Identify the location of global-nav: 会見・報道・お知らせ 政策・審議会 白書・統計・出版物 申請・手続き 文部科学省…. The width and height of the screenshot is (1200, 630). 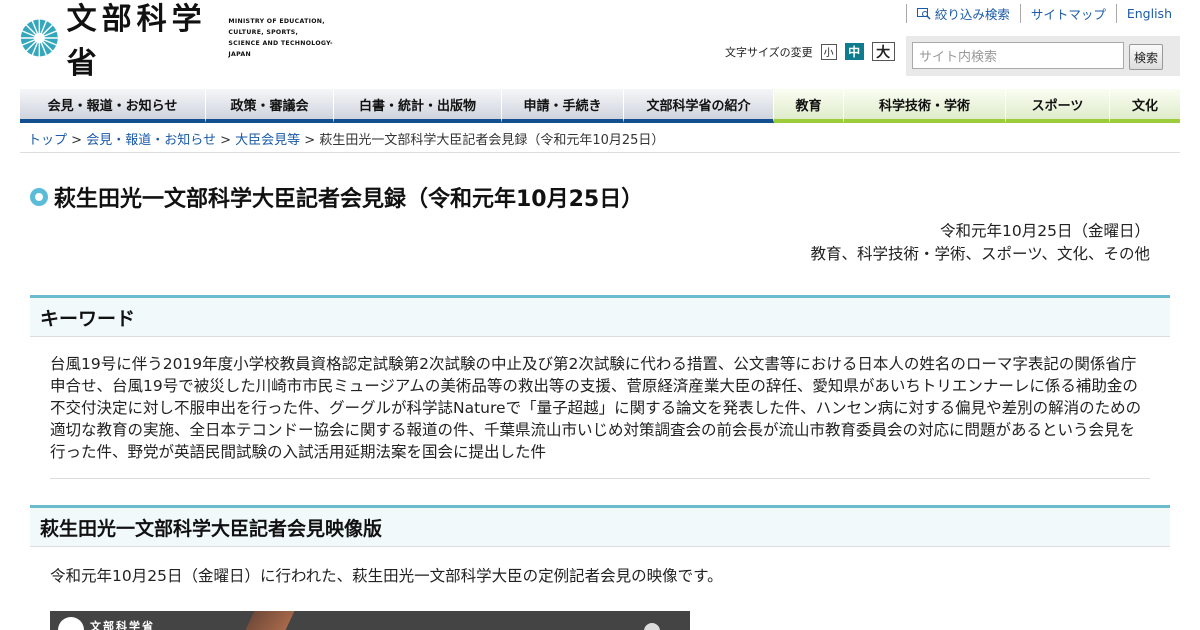
(600, 106).